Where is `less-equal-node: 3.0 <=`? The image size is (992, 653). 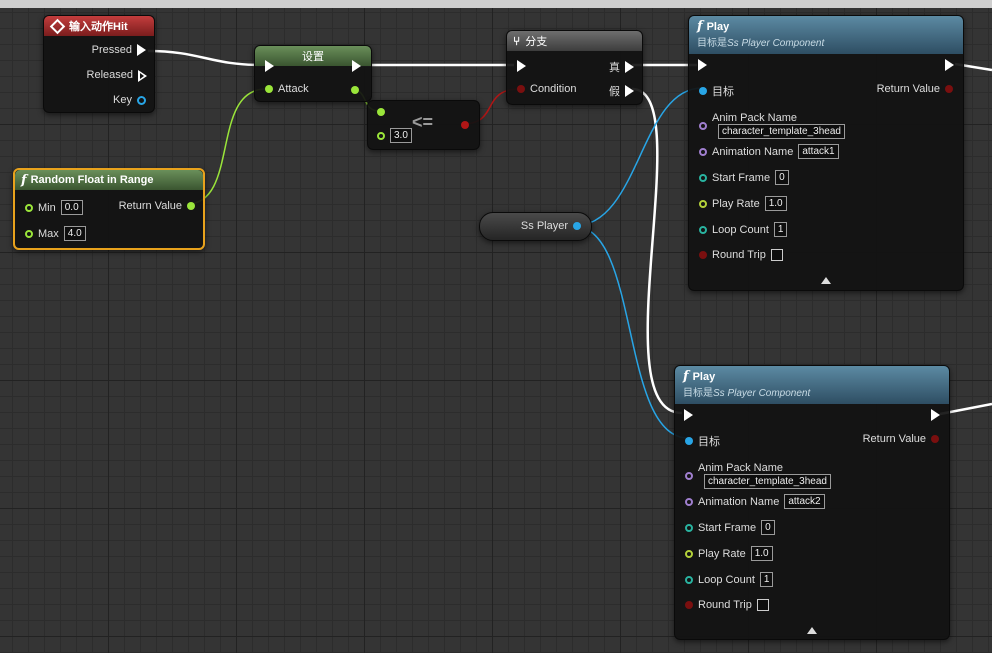
less-equal-node: 3.0 <= is located at coordinates (423, 125).